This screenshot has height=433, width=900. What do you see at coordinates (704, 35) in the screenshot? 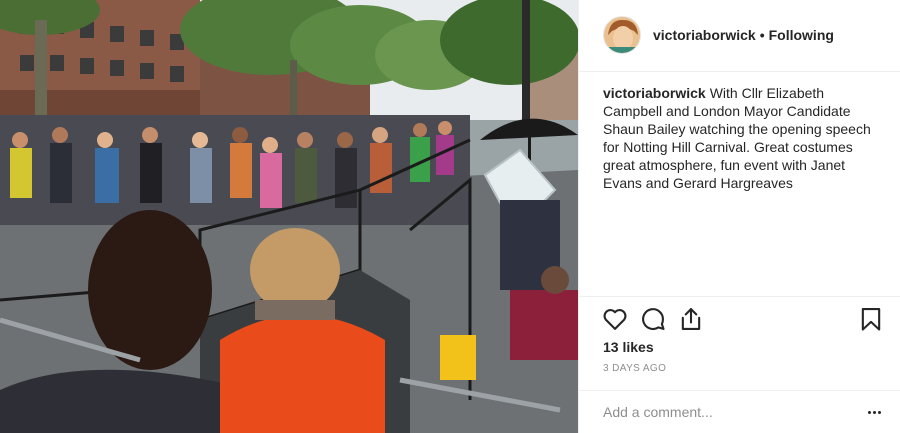
I see `author-username: victoriaborwick` at bounding box center [704, 35].